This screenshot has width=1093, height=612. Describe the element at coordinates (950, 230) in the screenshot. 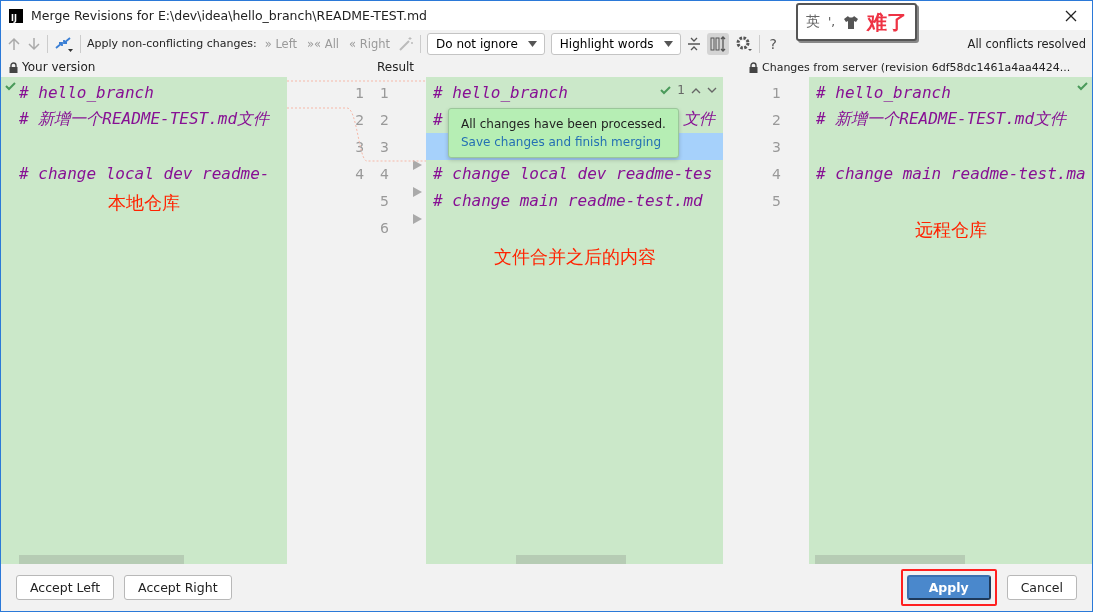

I see `annotation-text: 远程仓库` at that location.